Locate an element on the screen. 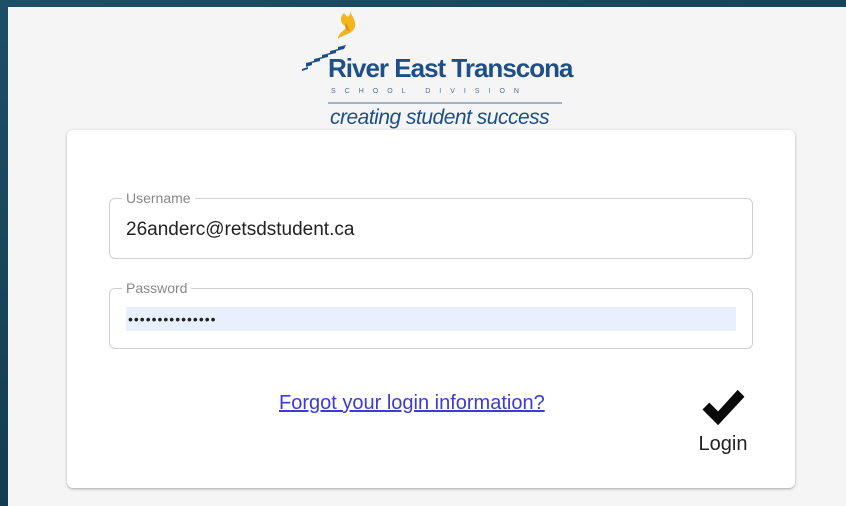 The width and height of the screenshot is (846, 506). logo-divider is located at coordinates (445, 103).